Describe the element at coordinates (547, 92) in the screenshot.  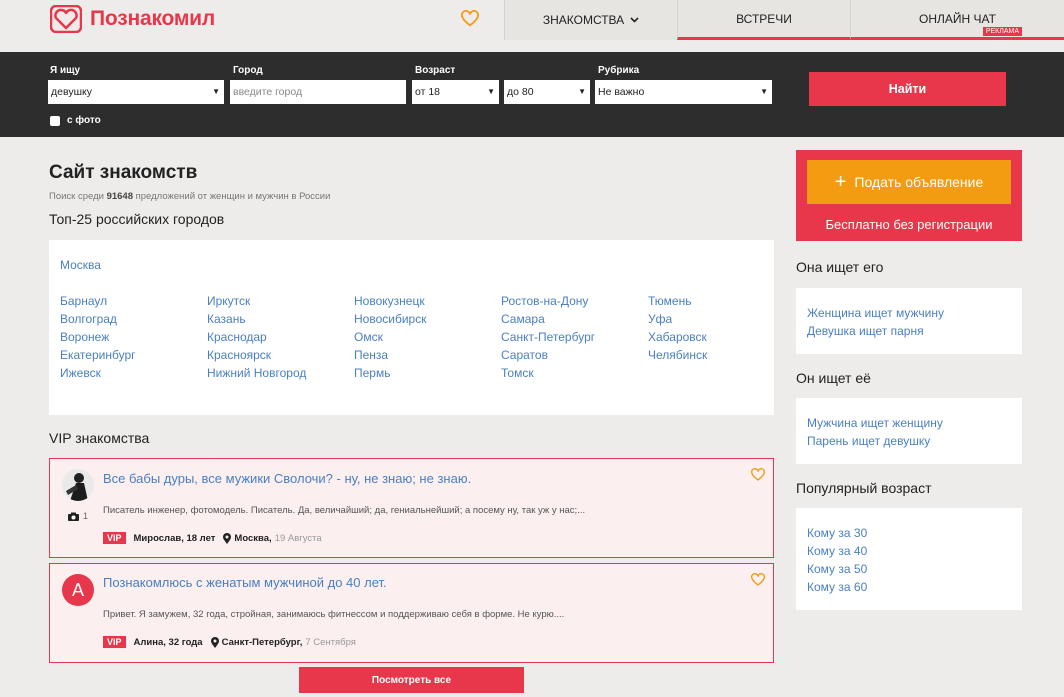
I see `age-to-select: до 80 ▼` at that location.